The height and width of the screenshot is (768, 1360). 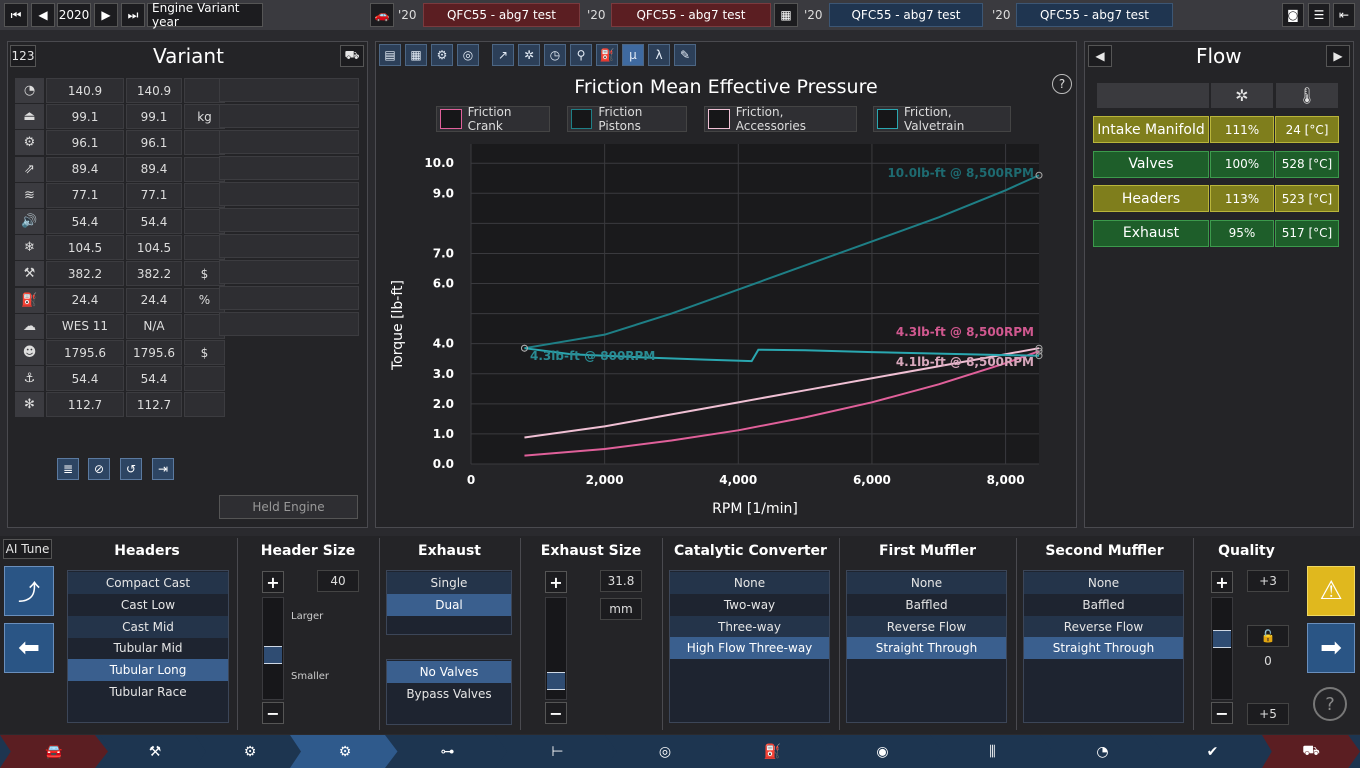 I want to click on turbo-icon: ◎, so click(x=665, y=751).